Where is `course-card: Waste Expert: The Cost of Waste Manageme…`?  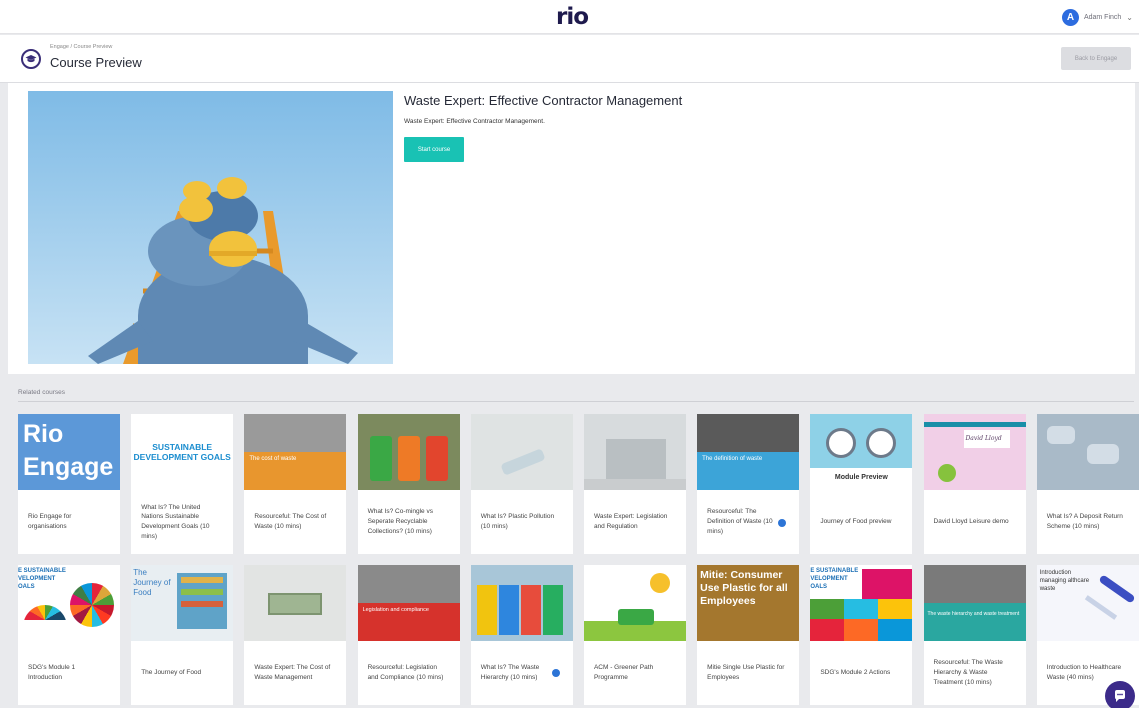 course-card: Waste Expert: The Cost of Waste Manageme… is located at coordinates (295, 635).